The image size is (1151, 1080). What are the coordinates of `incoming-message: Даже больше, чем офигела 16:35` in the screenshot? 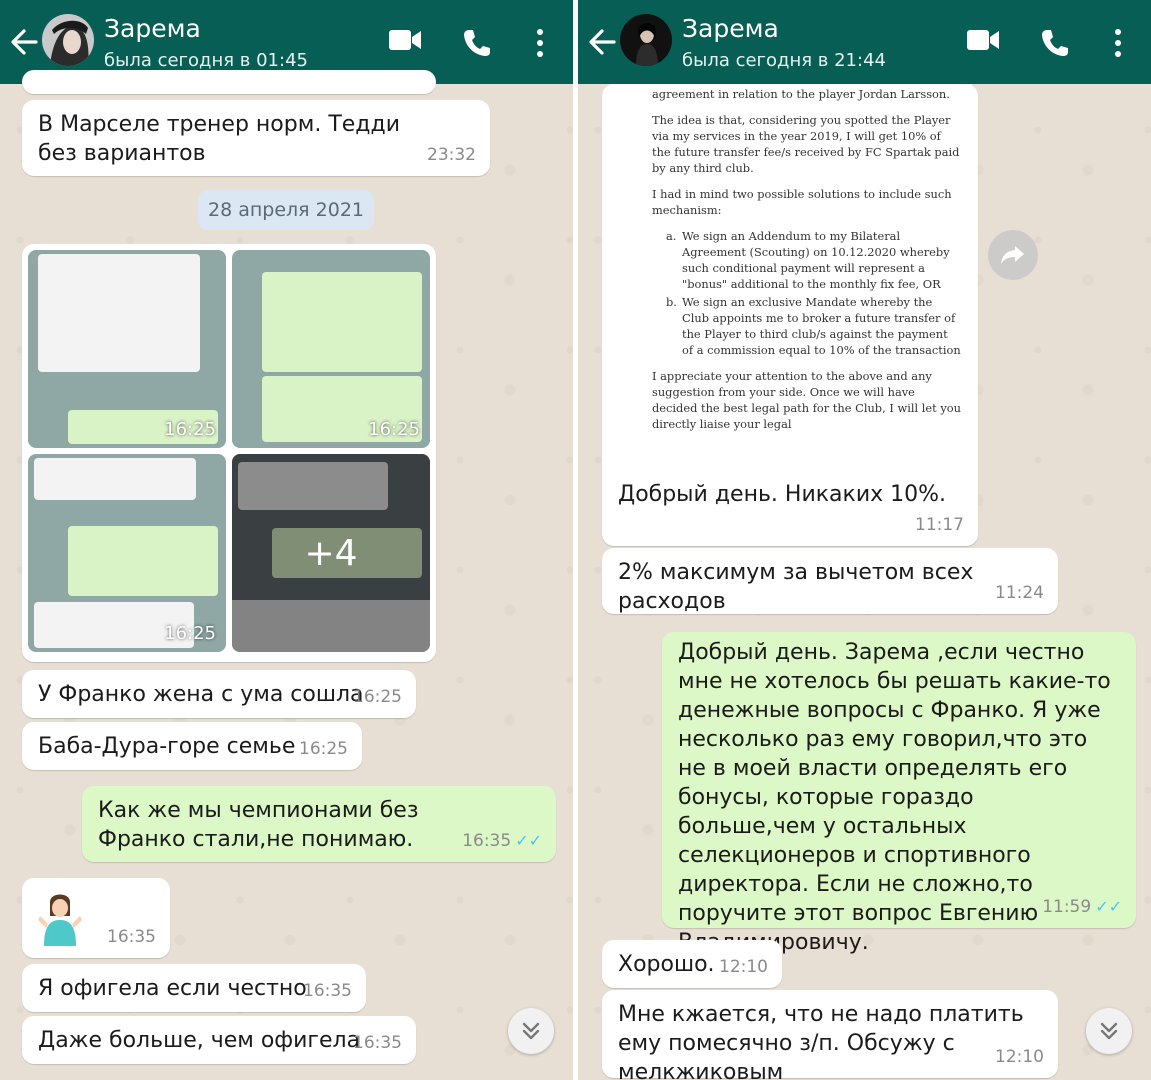 It's located at (219, 1040).